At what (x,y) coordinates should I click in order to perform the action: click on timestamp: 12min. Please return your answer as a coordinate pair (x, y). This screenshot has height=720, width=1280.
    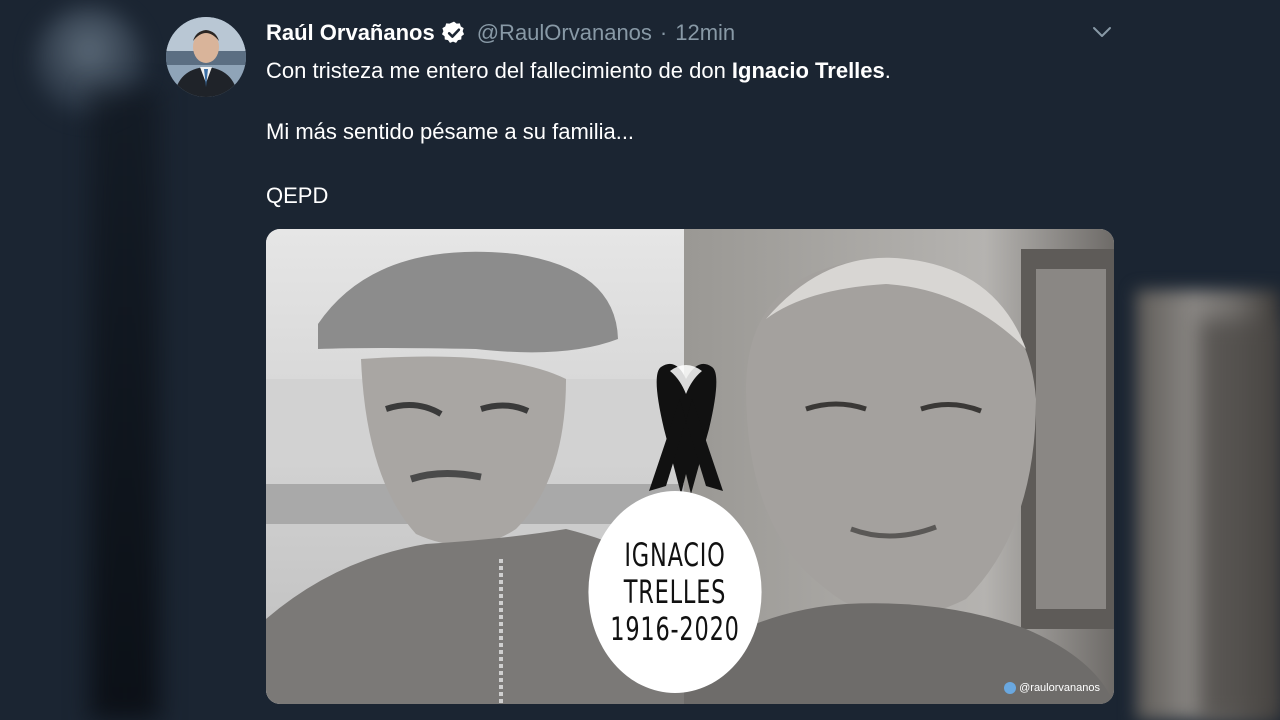
    Looking at the image, I should click on (705, 33).